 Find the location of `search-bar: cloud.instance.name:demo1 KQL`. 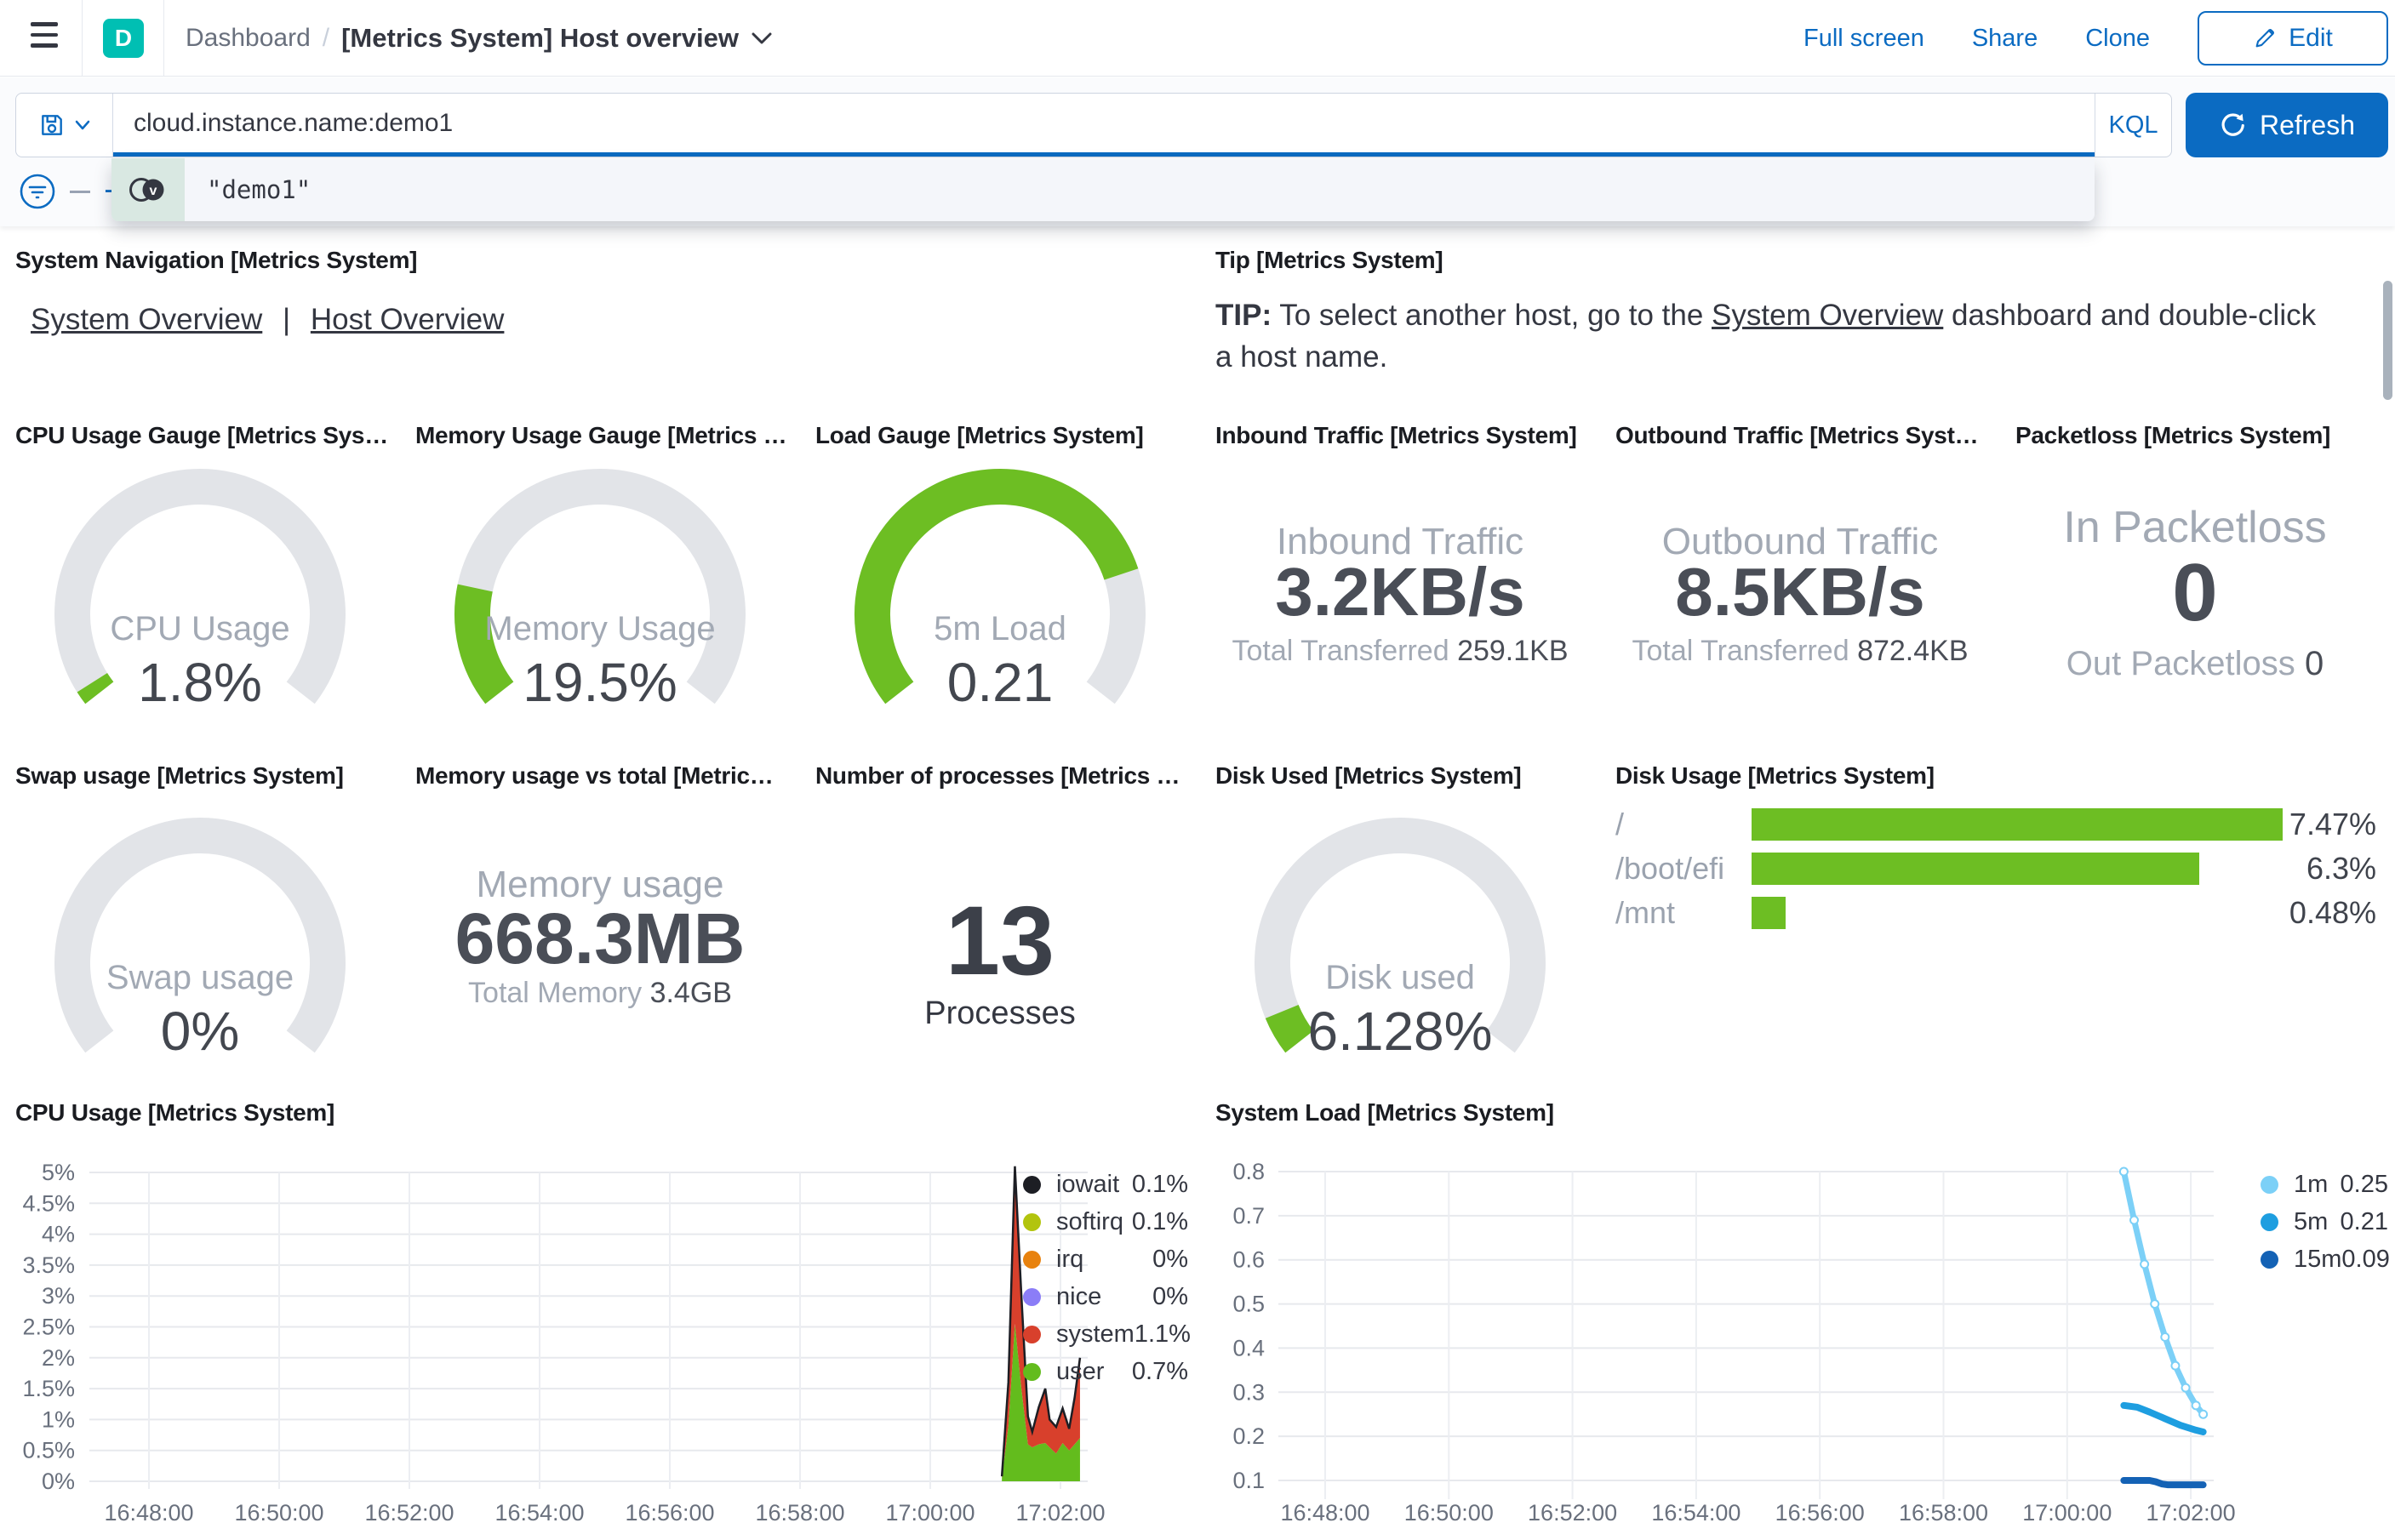

search-bar: cloud.instance.name:demo1 KQL is located at coordinates (1093, 125).